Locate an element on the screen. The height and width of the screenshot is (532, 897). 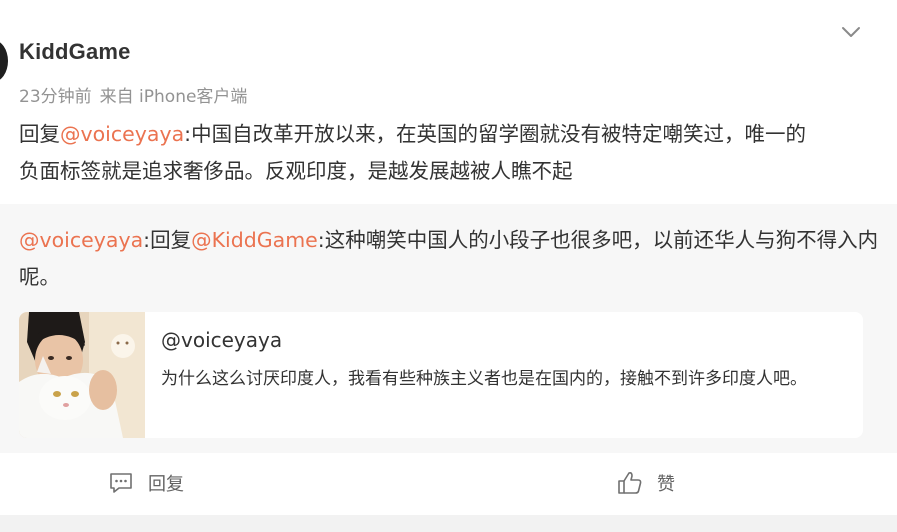
reply-prefix: 回复 is located at coordinates (39, 134).